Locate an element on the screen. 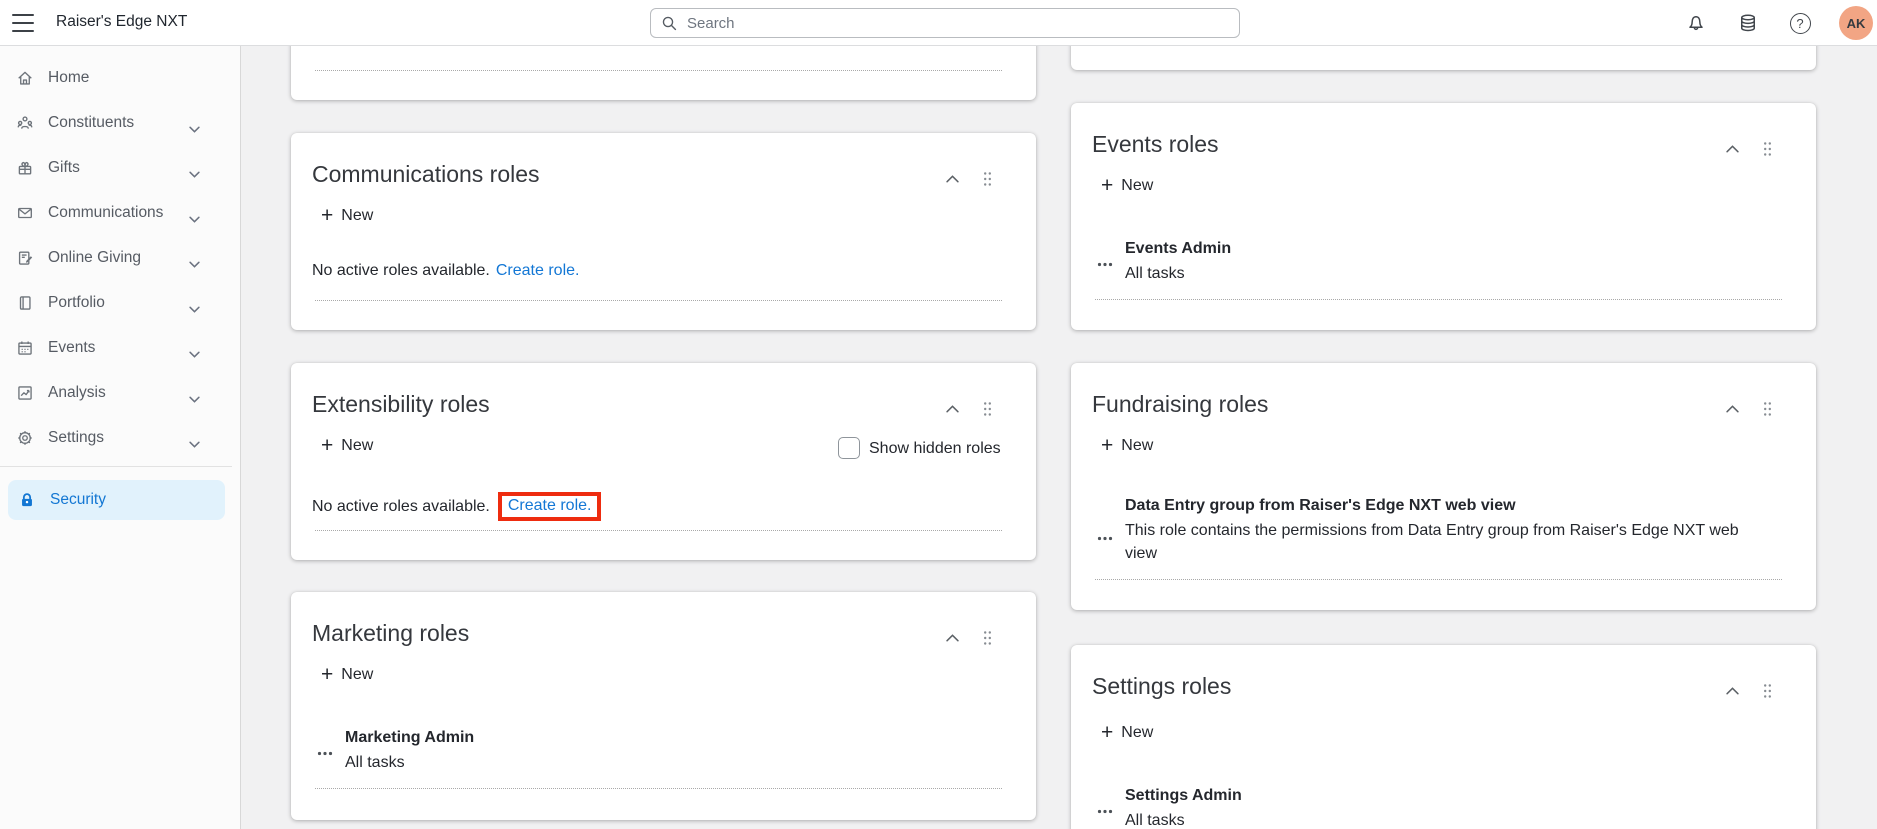 The width and height of the screenshot is (1877, 829). role-name: Settings Admin is located at coordinates (1183, 795).